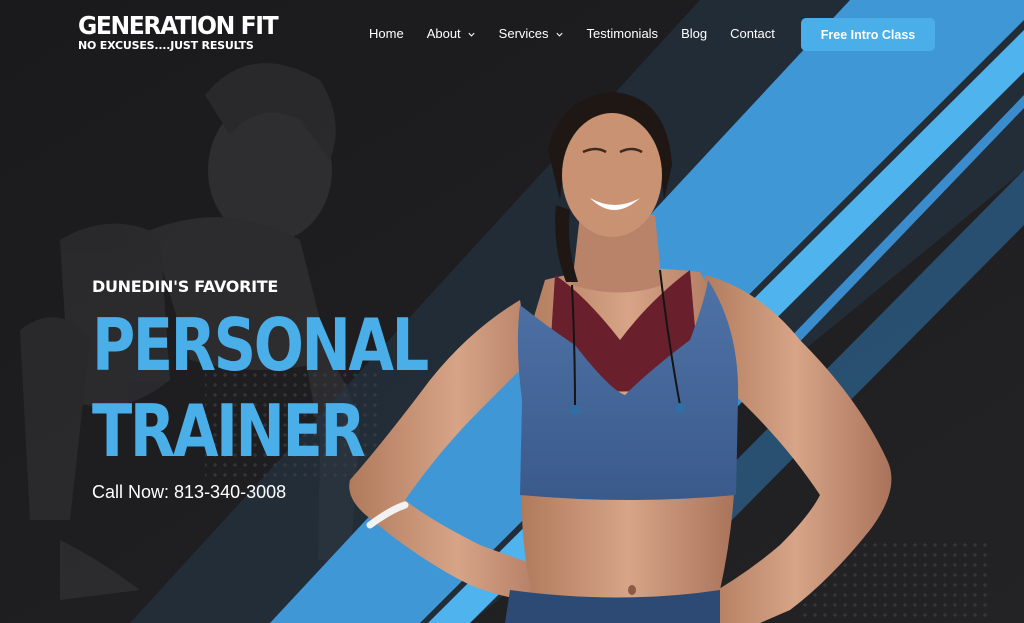  I want to click on nav-item-testimonials: Testimonials, so click(623, 34).